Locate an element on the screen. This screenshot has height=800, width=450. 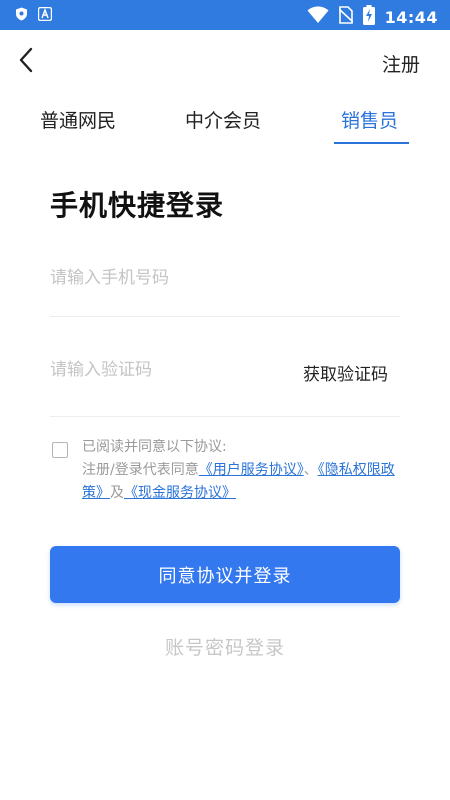
status-right-icons: 14:44 is located at coordinates (372, 17).